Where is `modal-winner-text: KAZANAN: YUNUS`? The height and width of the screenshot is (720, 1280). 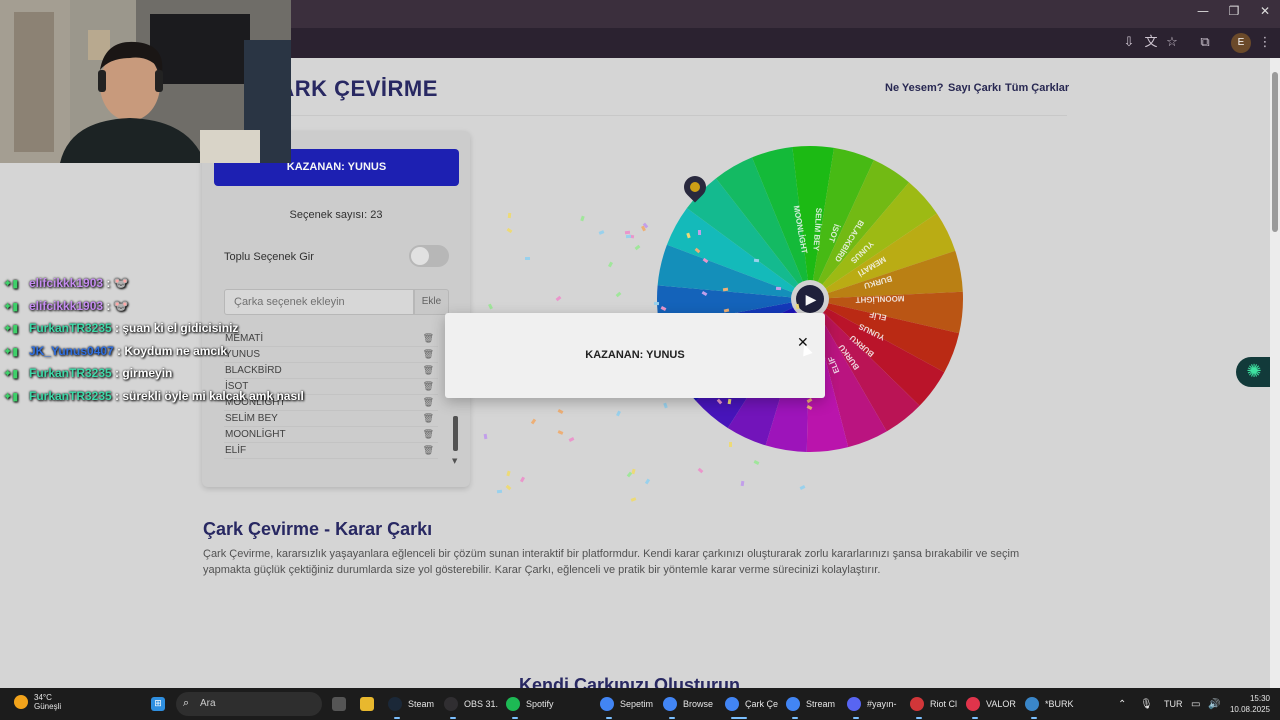
modal-winner-text: KAZANAN: YUNUS is located at coordinates (635, 355).